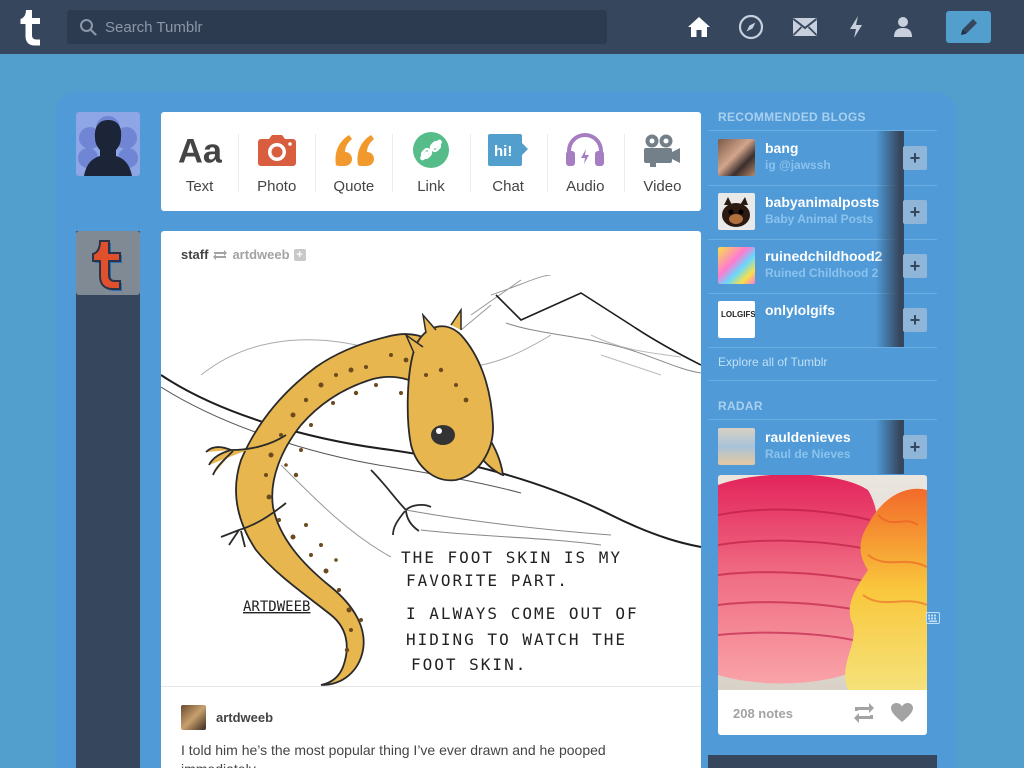 This screenshot has width=1024, height=768. What do you see at coordinates (822, 320) in the screenshot?
I see `recommended-blog-item: LOLGIFS.NET onlylolgifs +` at bounding box center [822, 320].